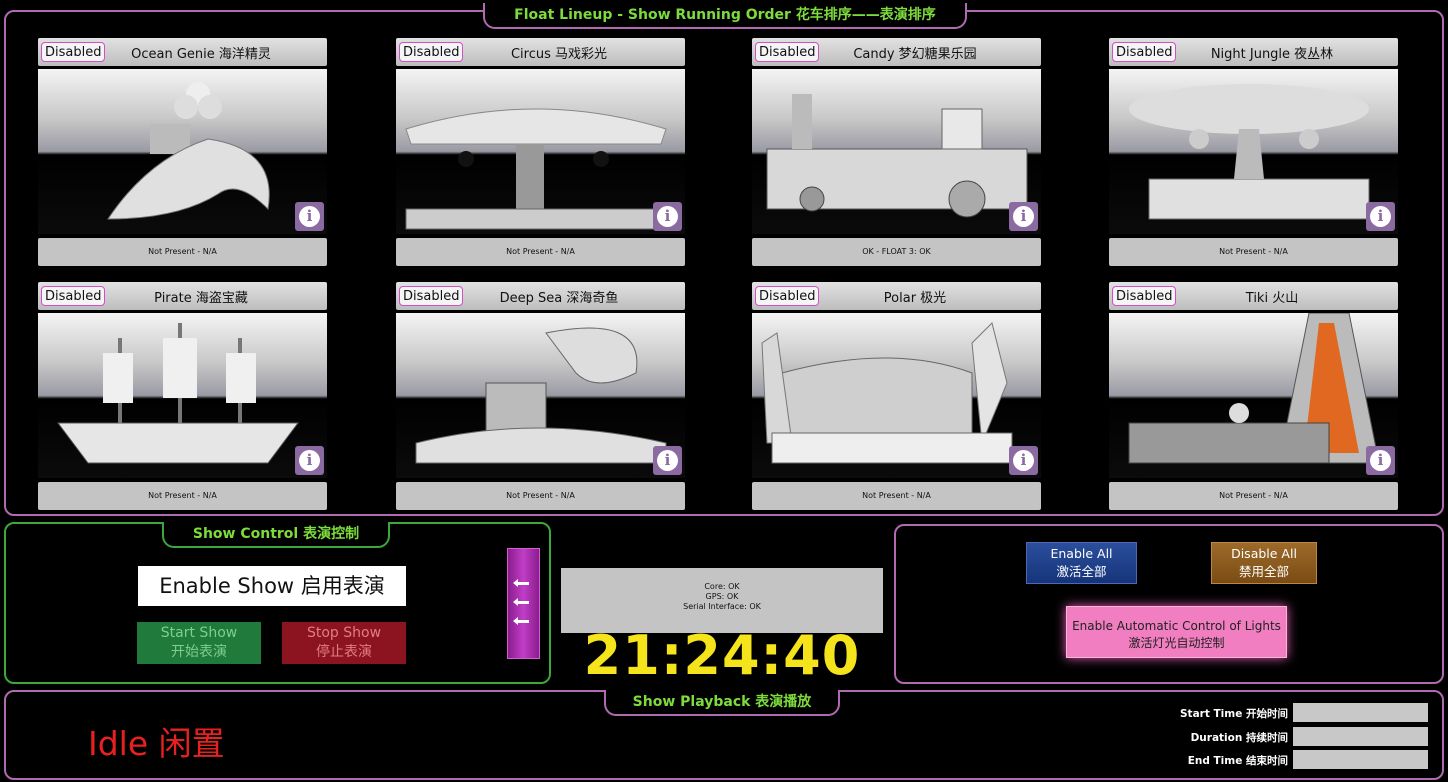 Image resolution: width=1448 pixels, height=782 pixels. I want to click on start-time-label: Start Time 开始时间, so click(1234, 714).